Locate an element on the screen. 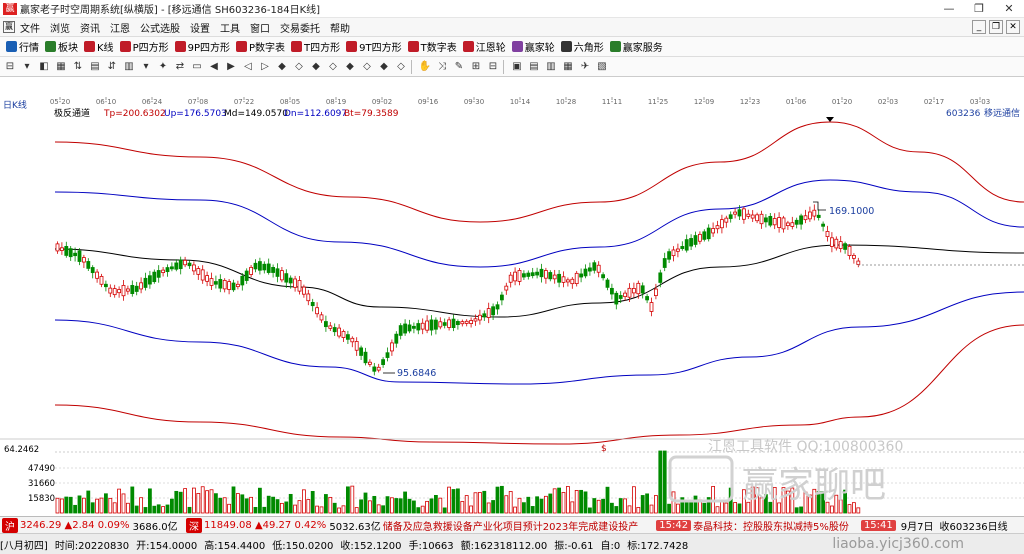 This screenshot has height=554, width=1024. toolbar-item-icon is located at coordinates (413, 46).